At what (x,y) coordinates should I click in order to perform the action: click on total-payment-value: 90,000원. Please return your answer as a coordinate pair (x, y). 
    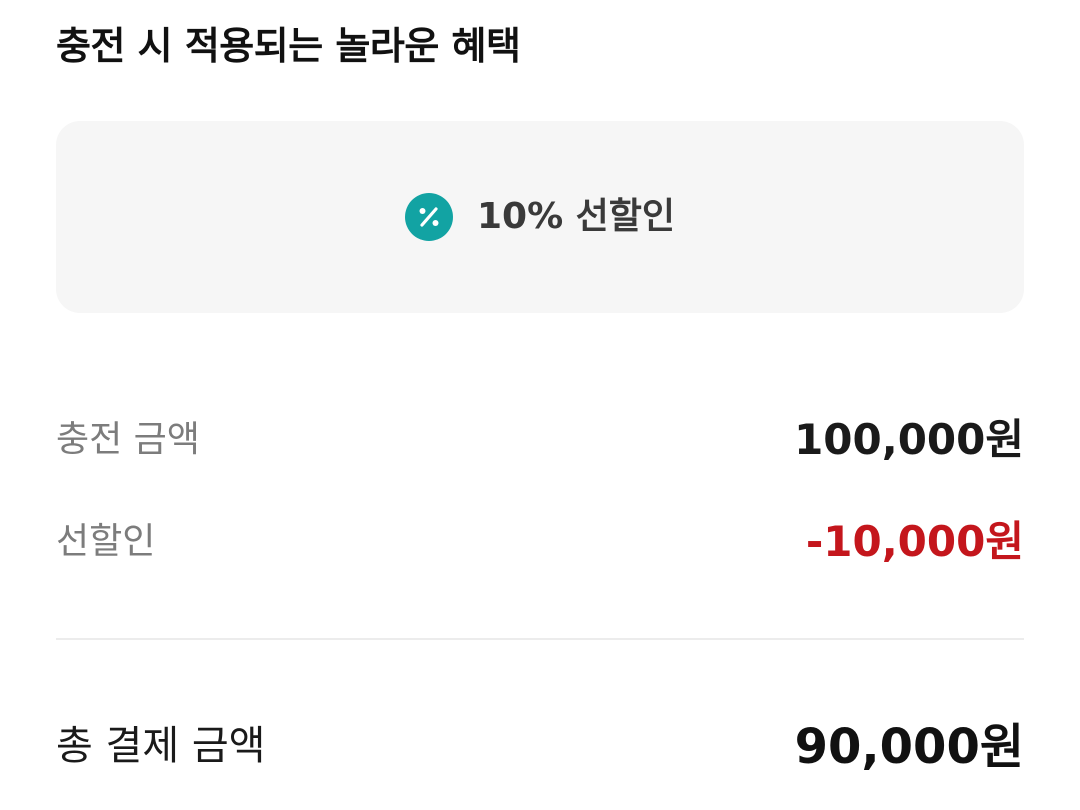
    Looking at the image, I should click on (909, 747).